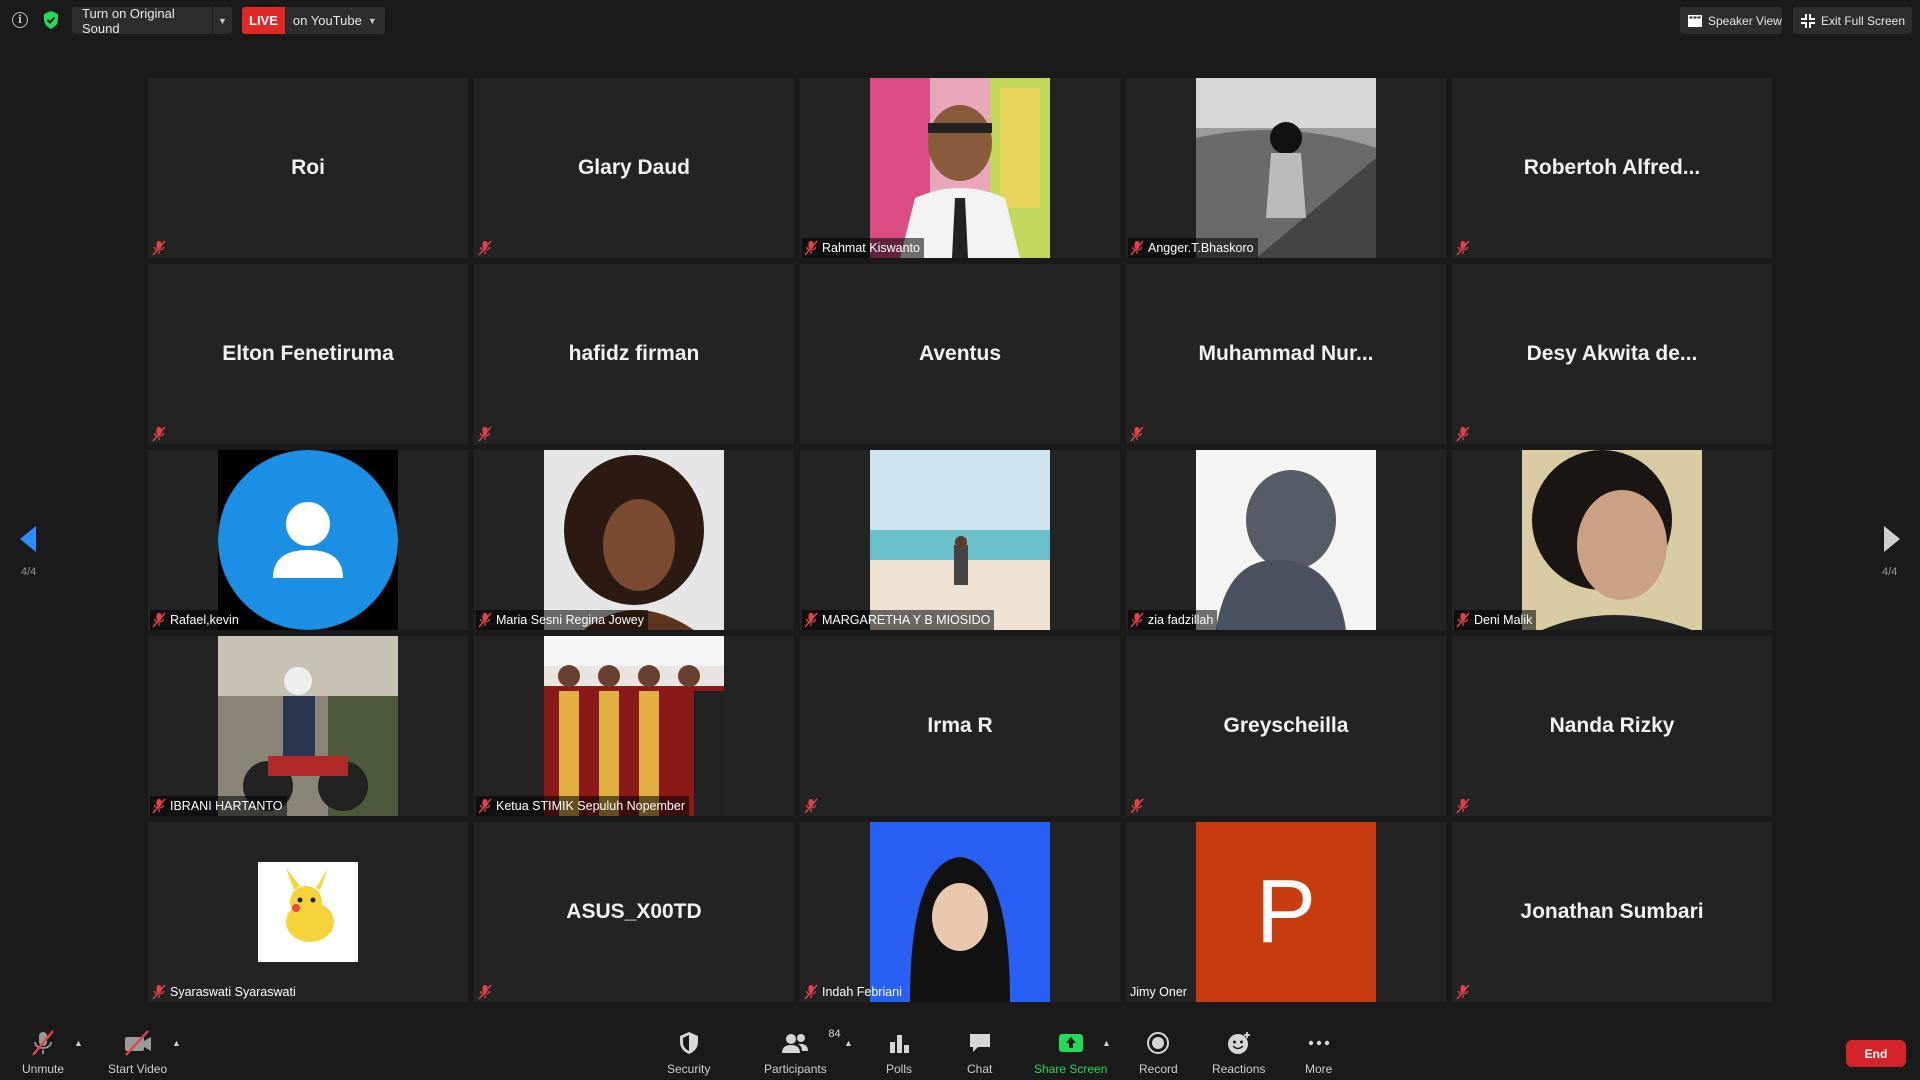 The image size is (1920, 1080). Describe the element at coordinates (862, 992) in the screenshot. I see `participant-name: Indah Febriani` at that location.